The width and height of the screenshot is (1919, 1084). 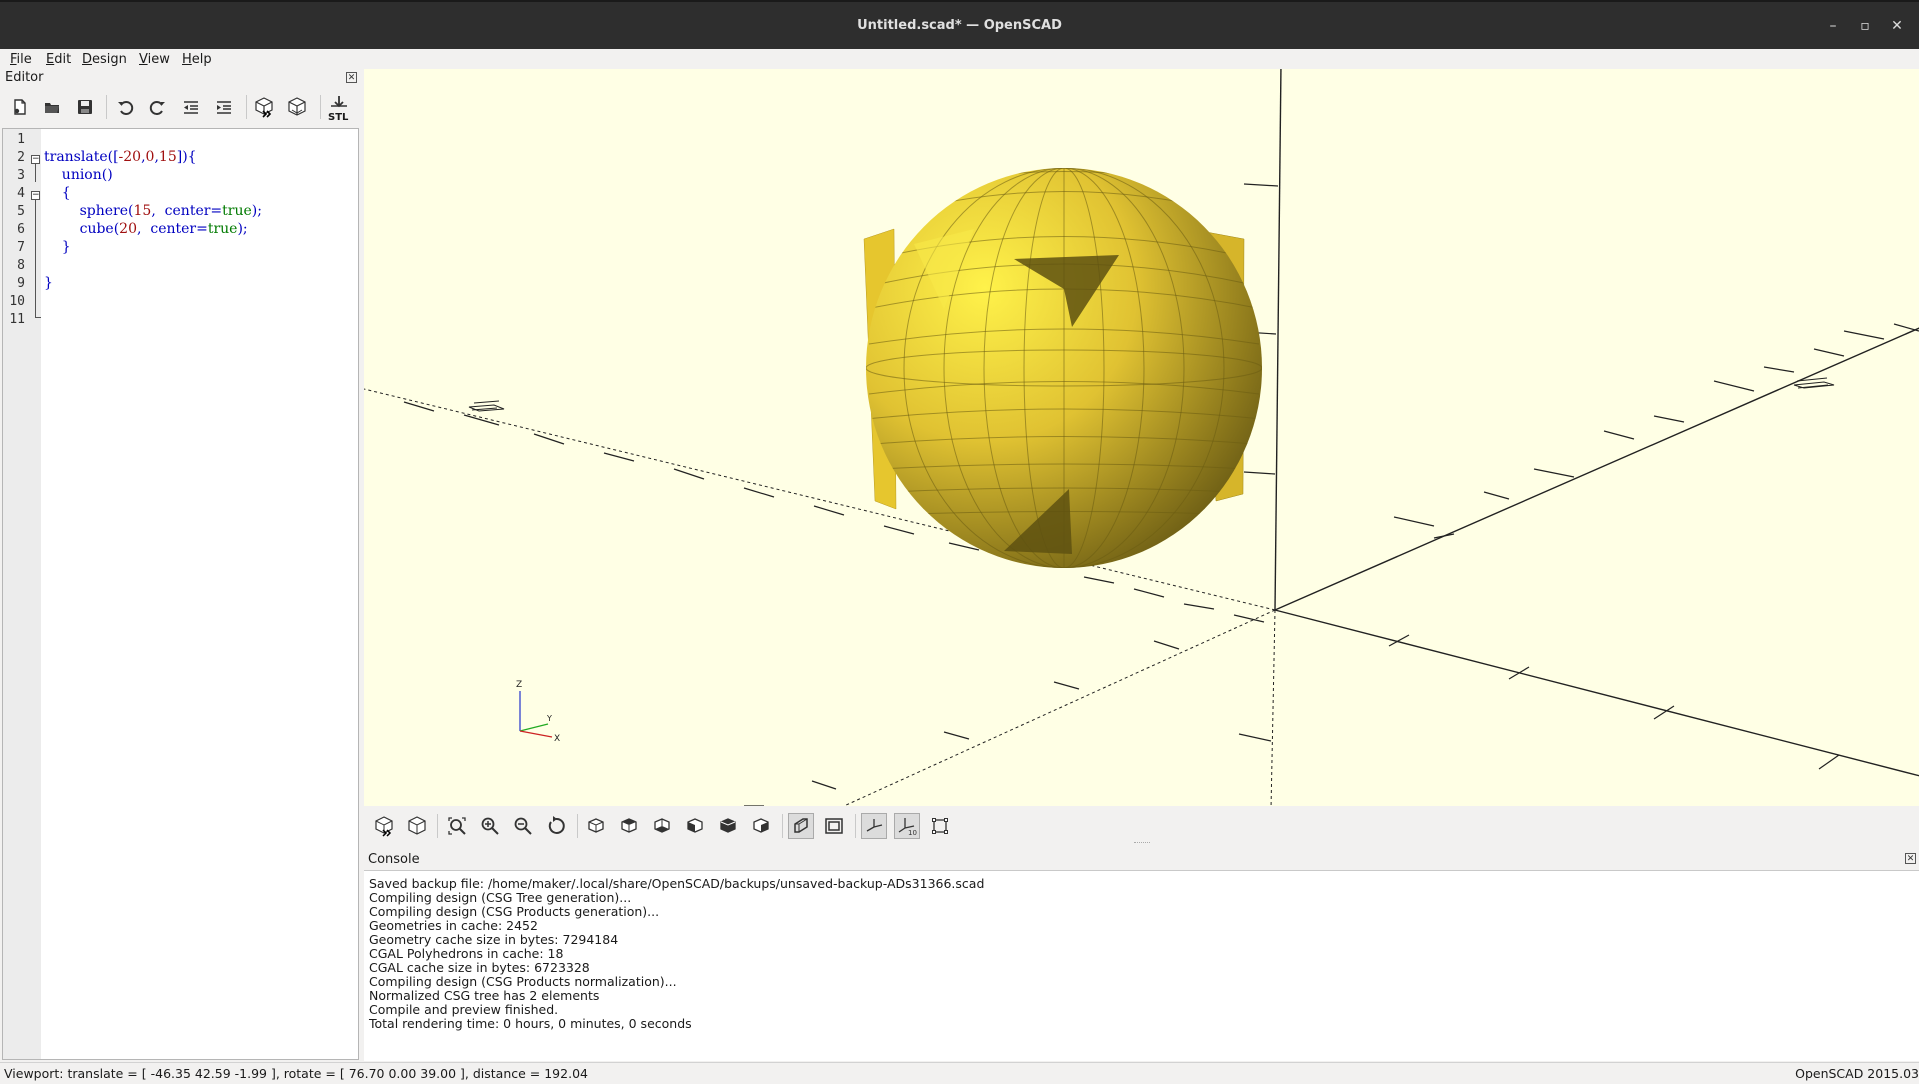 What do you see at coordinates (224, 107) in the screenshot?
I see `indent-icon` at bounding box center [224, 107].